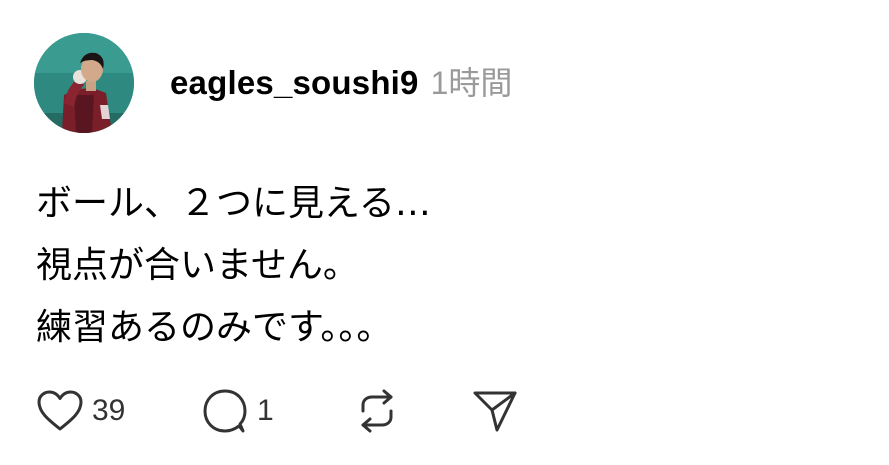 The image size is (889, 465). I want to click on comment-button: 1, so click(277, 411).